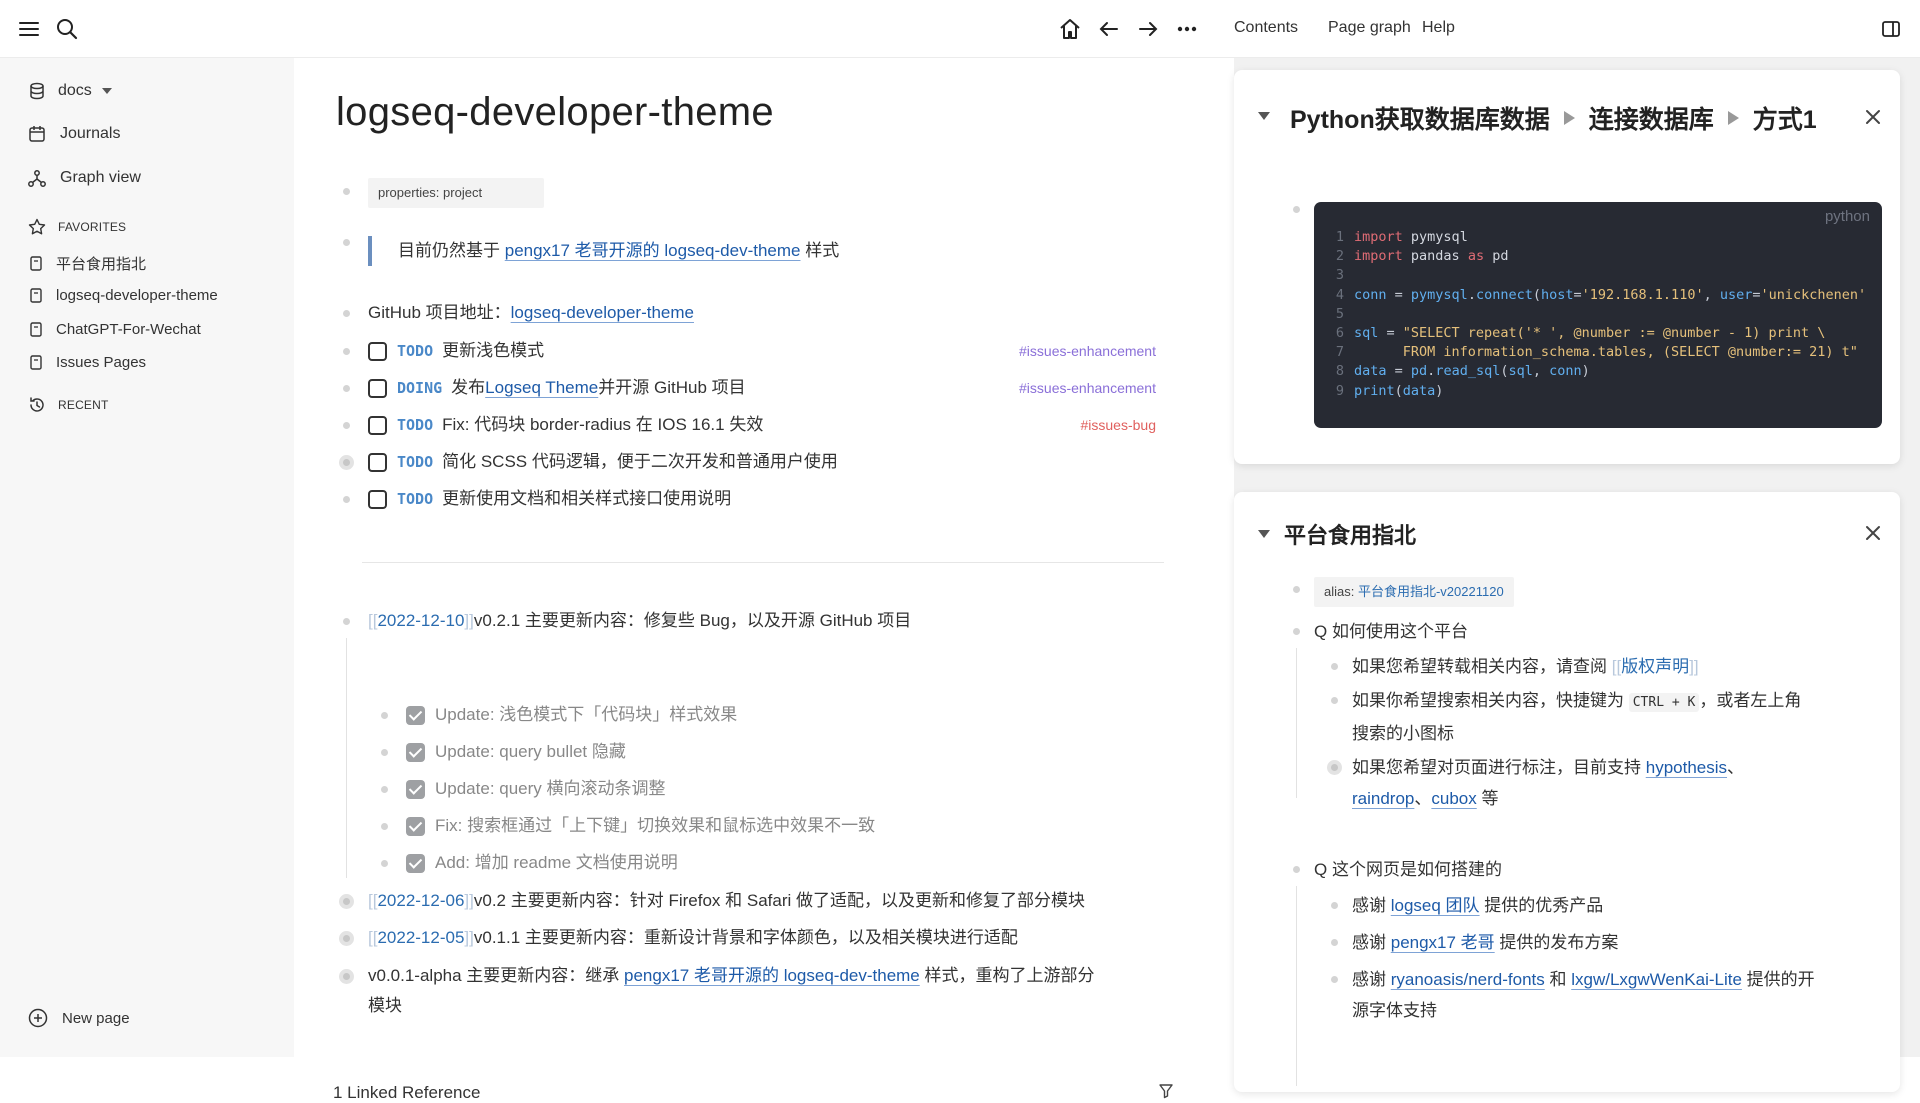  What do you see at coordinates (1468, 979) in the screenshot?
I see `nerd-fonts-link: ryanoasis/nerd-fonts` at bounding box center [1468, 979].